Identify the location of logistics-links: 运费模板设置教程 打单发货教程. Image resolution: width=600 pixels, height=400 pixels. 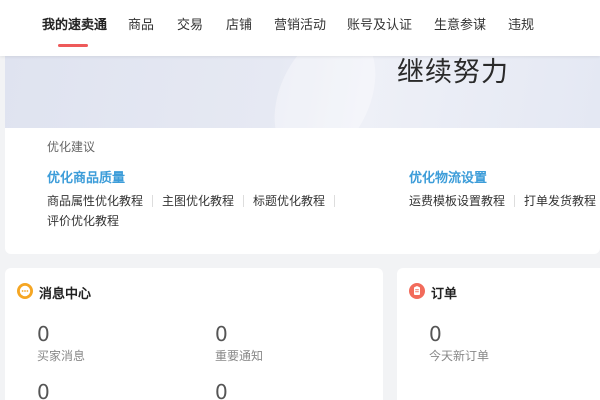
(504, 200).